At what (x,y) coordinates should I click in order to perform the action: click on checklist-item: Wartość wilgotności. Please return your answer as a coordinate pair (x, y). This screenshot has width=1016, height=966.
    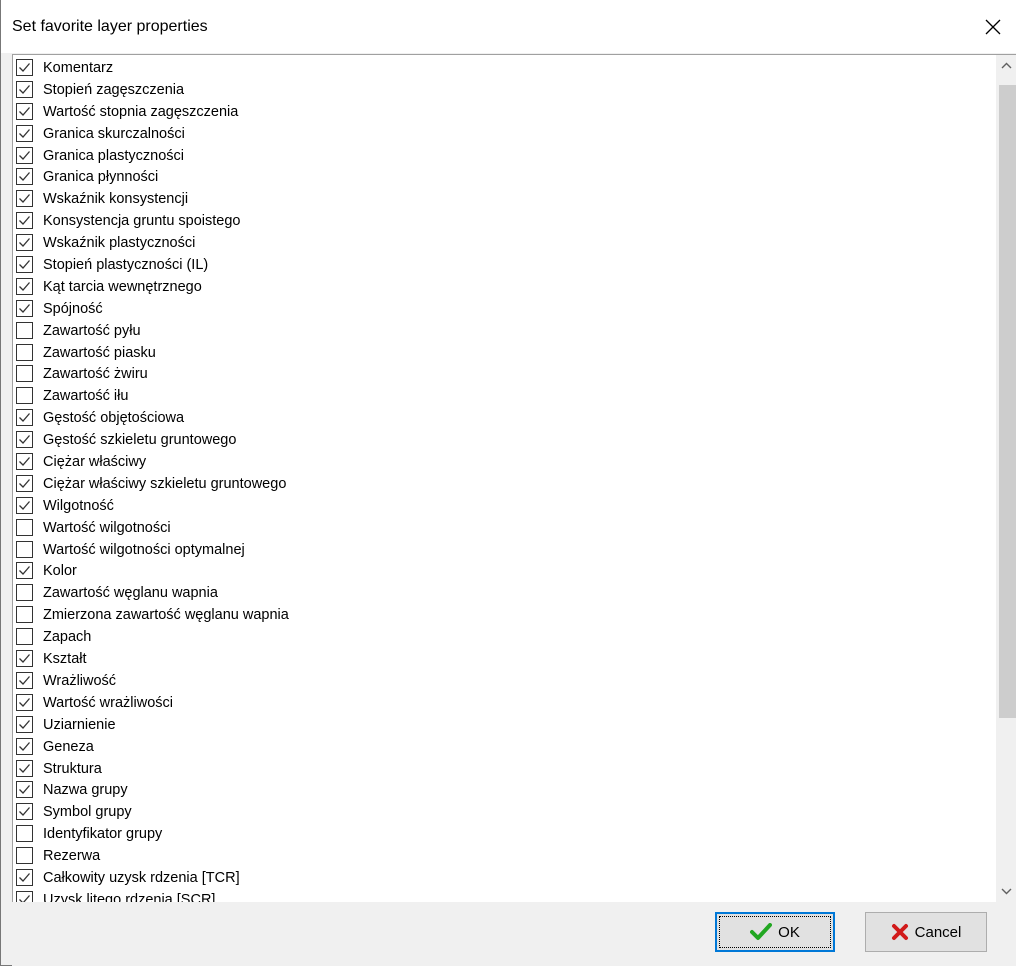
    Looking at the image, I should click on (505, 528).